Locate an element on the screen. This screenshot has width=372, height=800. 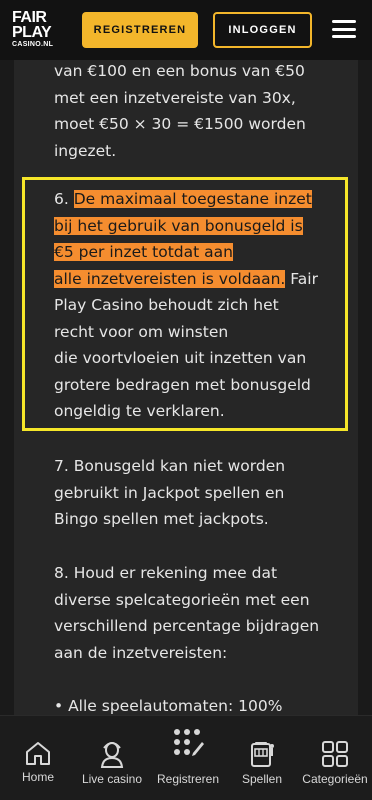
text-line: 8. Houd er rekening mee dat is located at coordinates (166, 573).